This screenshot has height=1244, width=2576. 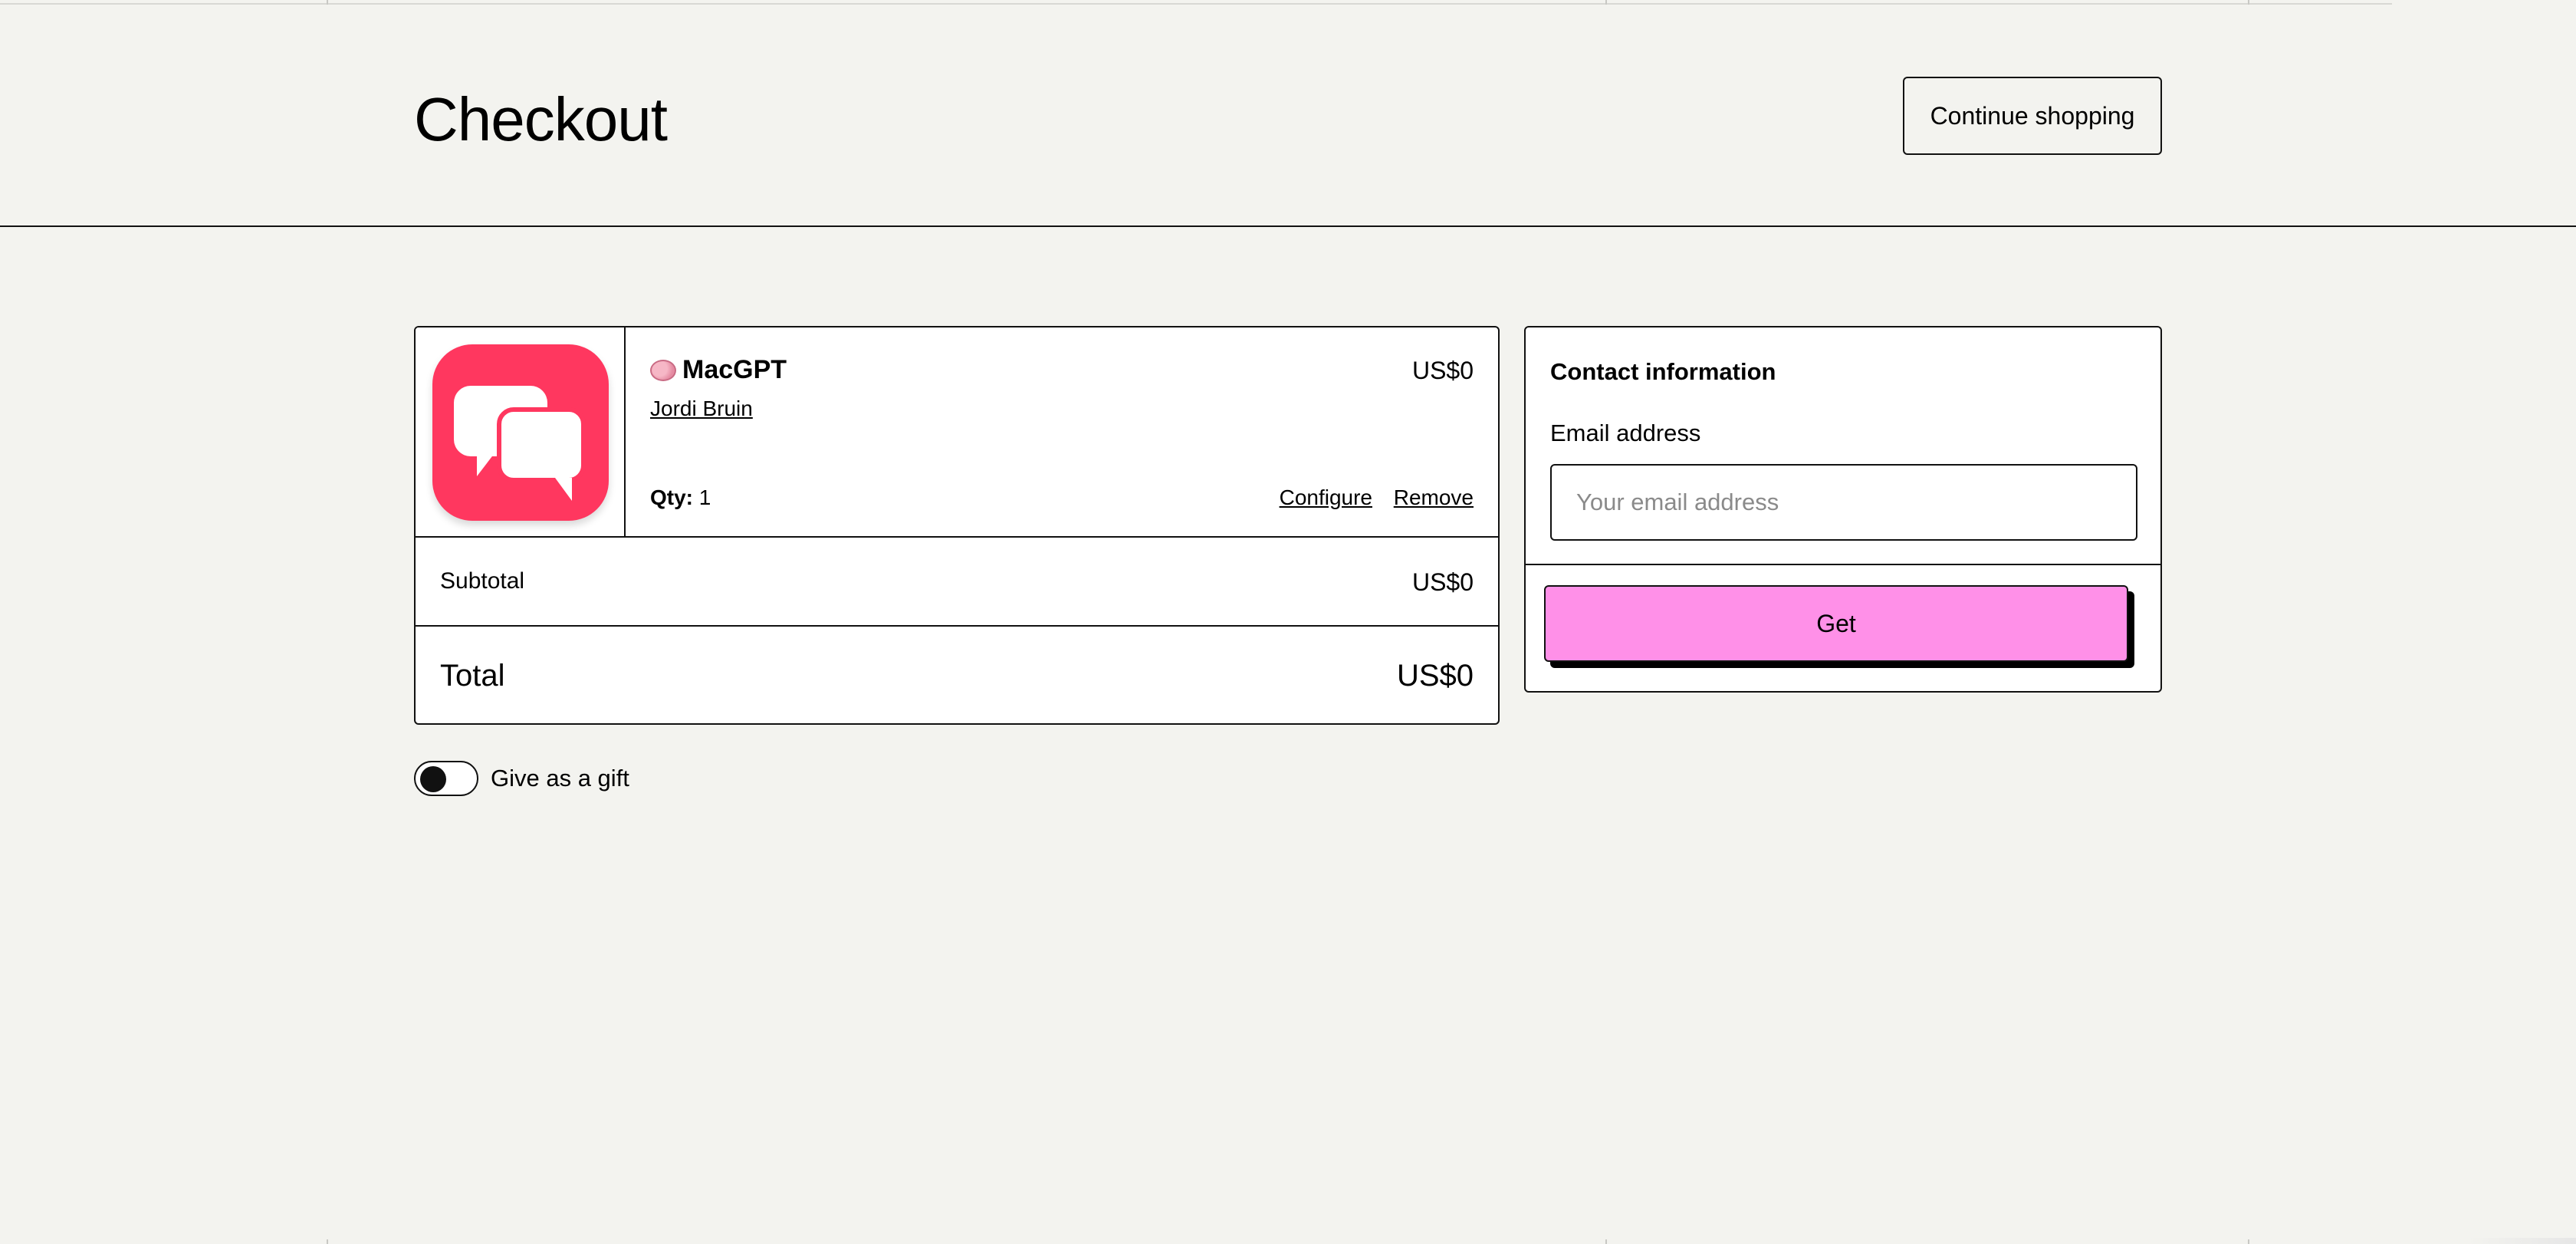 What do you see at coordinates (1442, 582) in the screenshot?
I see `subtotal-value: US$0` at bounding box center [1442, 582].